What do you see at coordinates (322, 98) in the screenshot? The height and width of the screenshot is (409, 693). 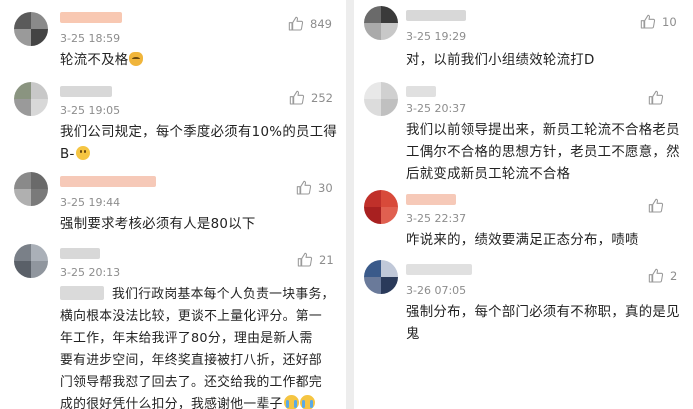 I see `like-count: 252` at bounding box center [322, 98].